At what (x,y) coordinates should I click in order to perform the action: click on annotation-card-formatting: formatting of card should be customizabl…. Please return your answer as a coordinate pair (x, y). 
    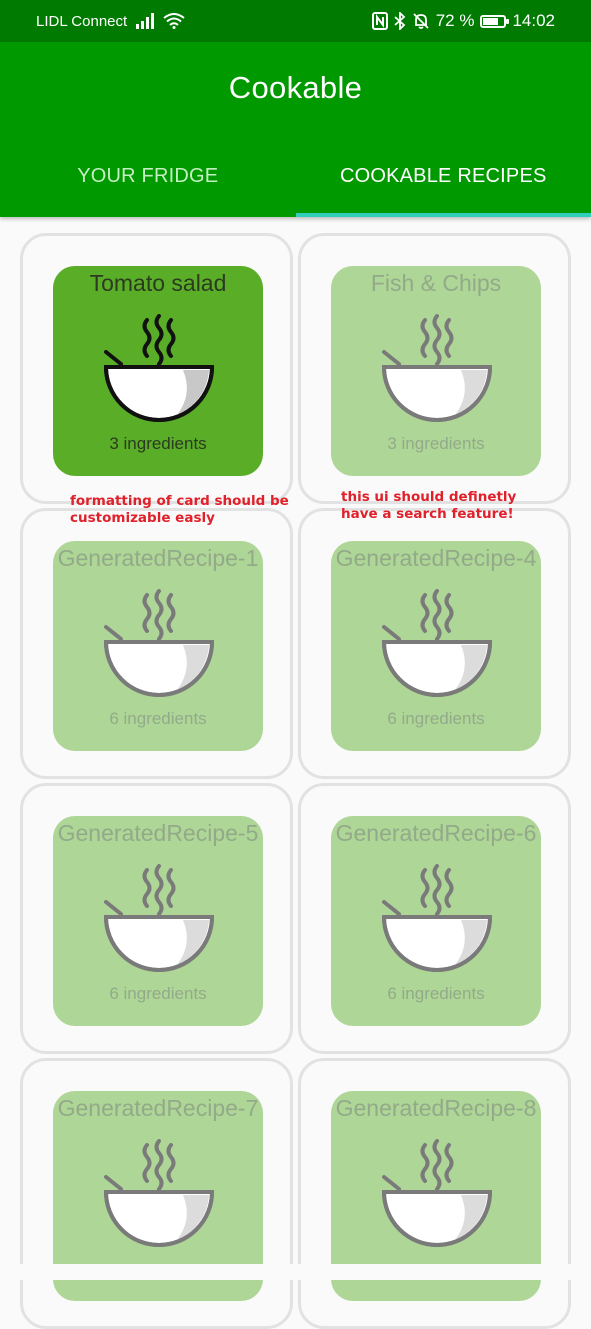
    Looking at the image, I should click on (179, 510).